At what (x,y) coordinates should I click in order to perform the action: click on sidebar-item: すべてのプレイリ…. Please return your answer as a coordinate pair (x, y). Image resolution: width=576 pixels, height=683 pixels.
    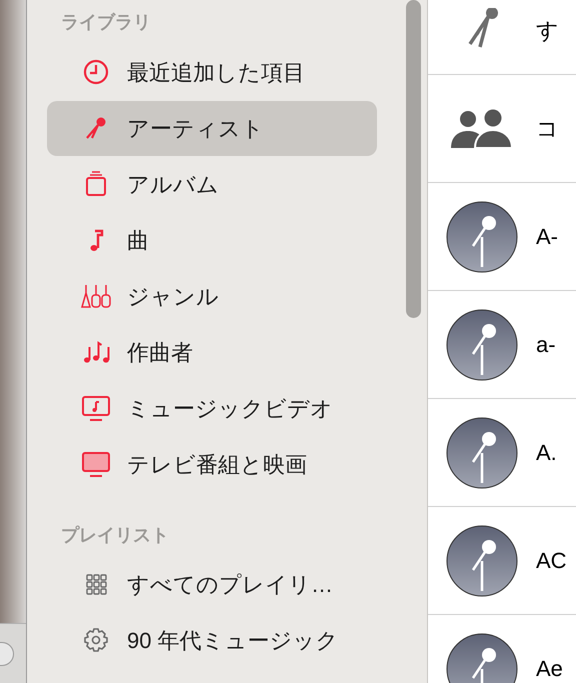
    Looking at the image, I should click on (212, 584).